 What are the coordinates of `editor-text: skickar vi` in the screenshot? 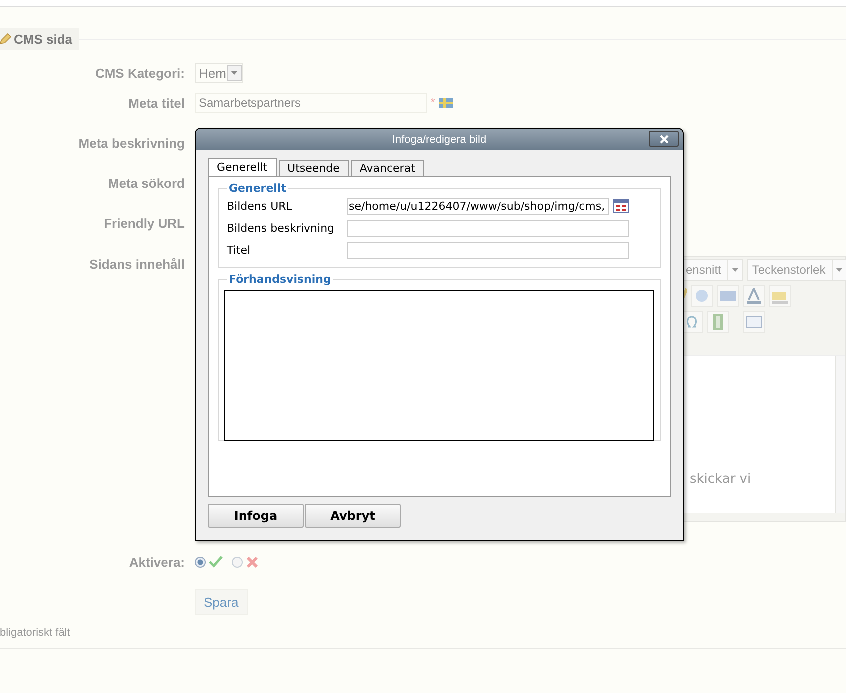 It's located at (721, 479).